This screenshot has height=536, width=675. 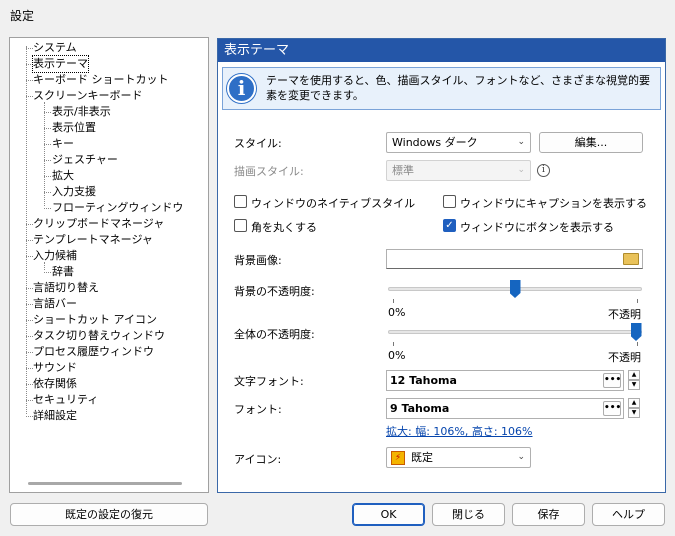 What do you see at coordinates (258, 409) in the screenshot?
I see `font-label: フォント:` at bounding box center [258, 409].